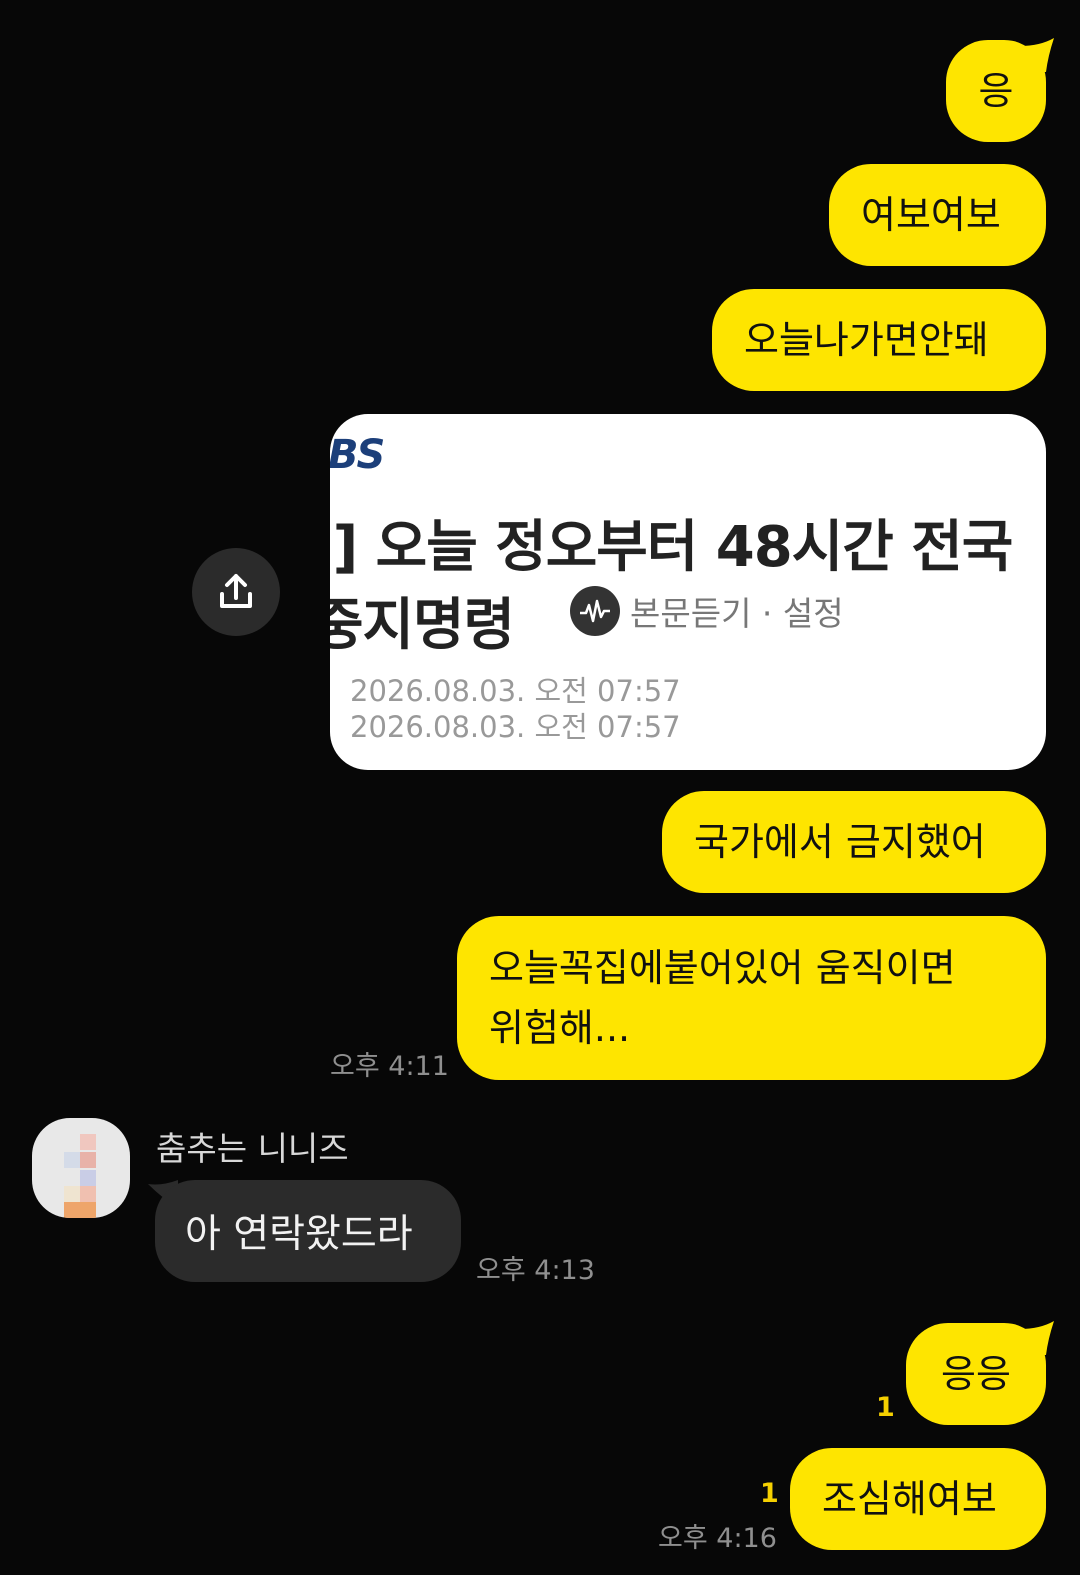  Describe the element at coordinates (299, 1234) in the screenshot. I see `message-text: 아 연락왔드라` at that location.